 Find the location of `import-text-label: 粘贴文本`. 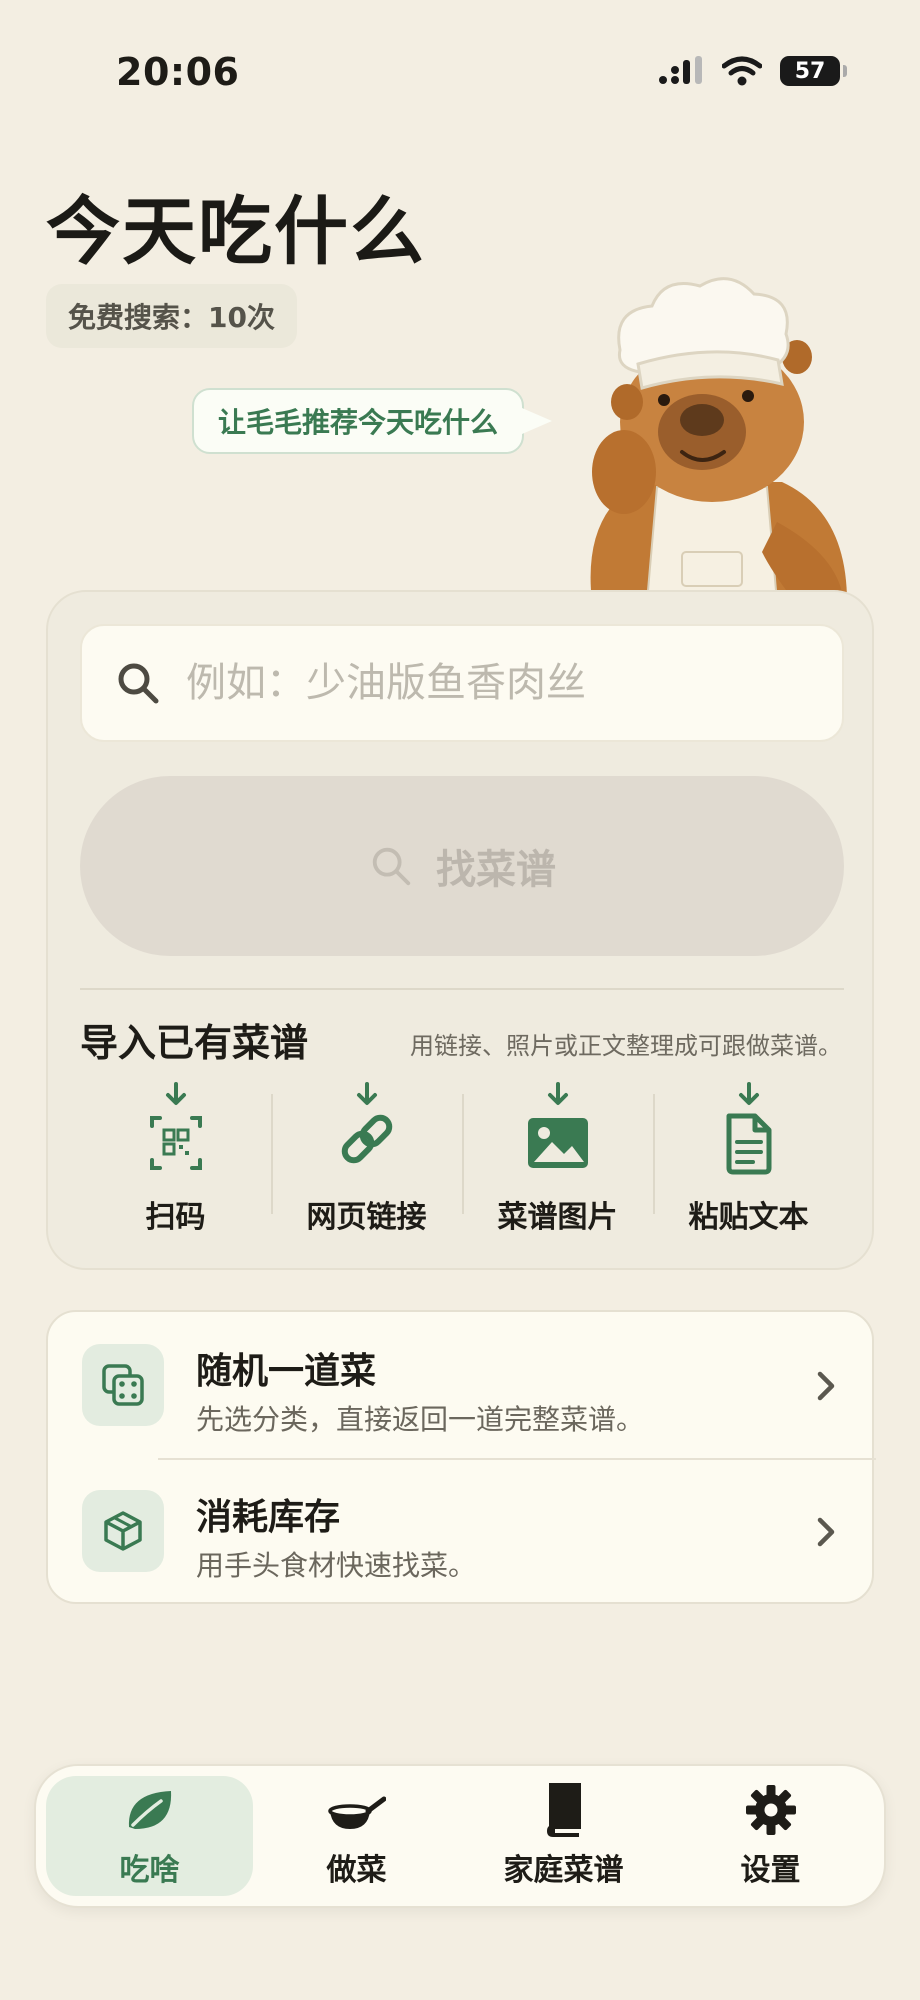

import-text-label: 粘贴文本 is located at coordinates (748, 1217).